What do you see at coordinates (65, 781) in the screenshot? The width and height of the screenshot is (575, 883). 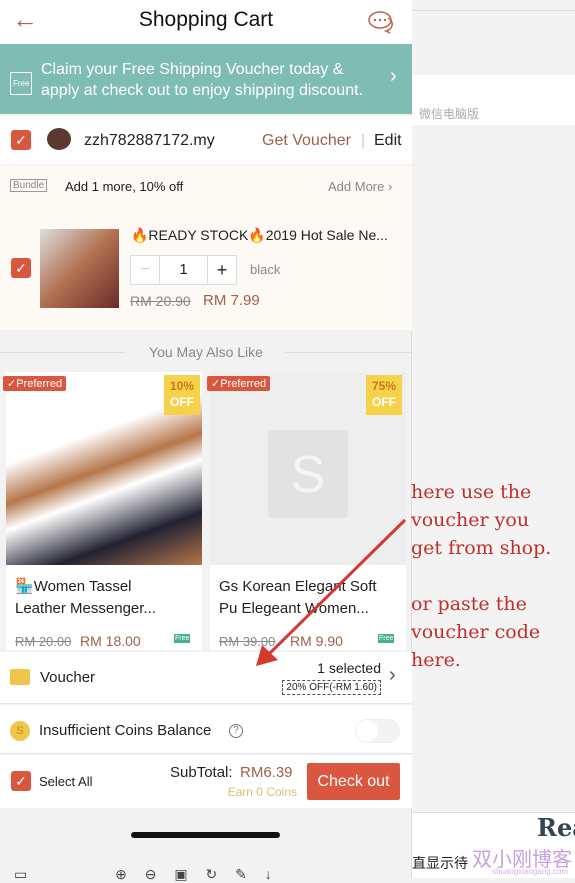 I see `select-all-label: Select All` at bounding box center [65, 781].